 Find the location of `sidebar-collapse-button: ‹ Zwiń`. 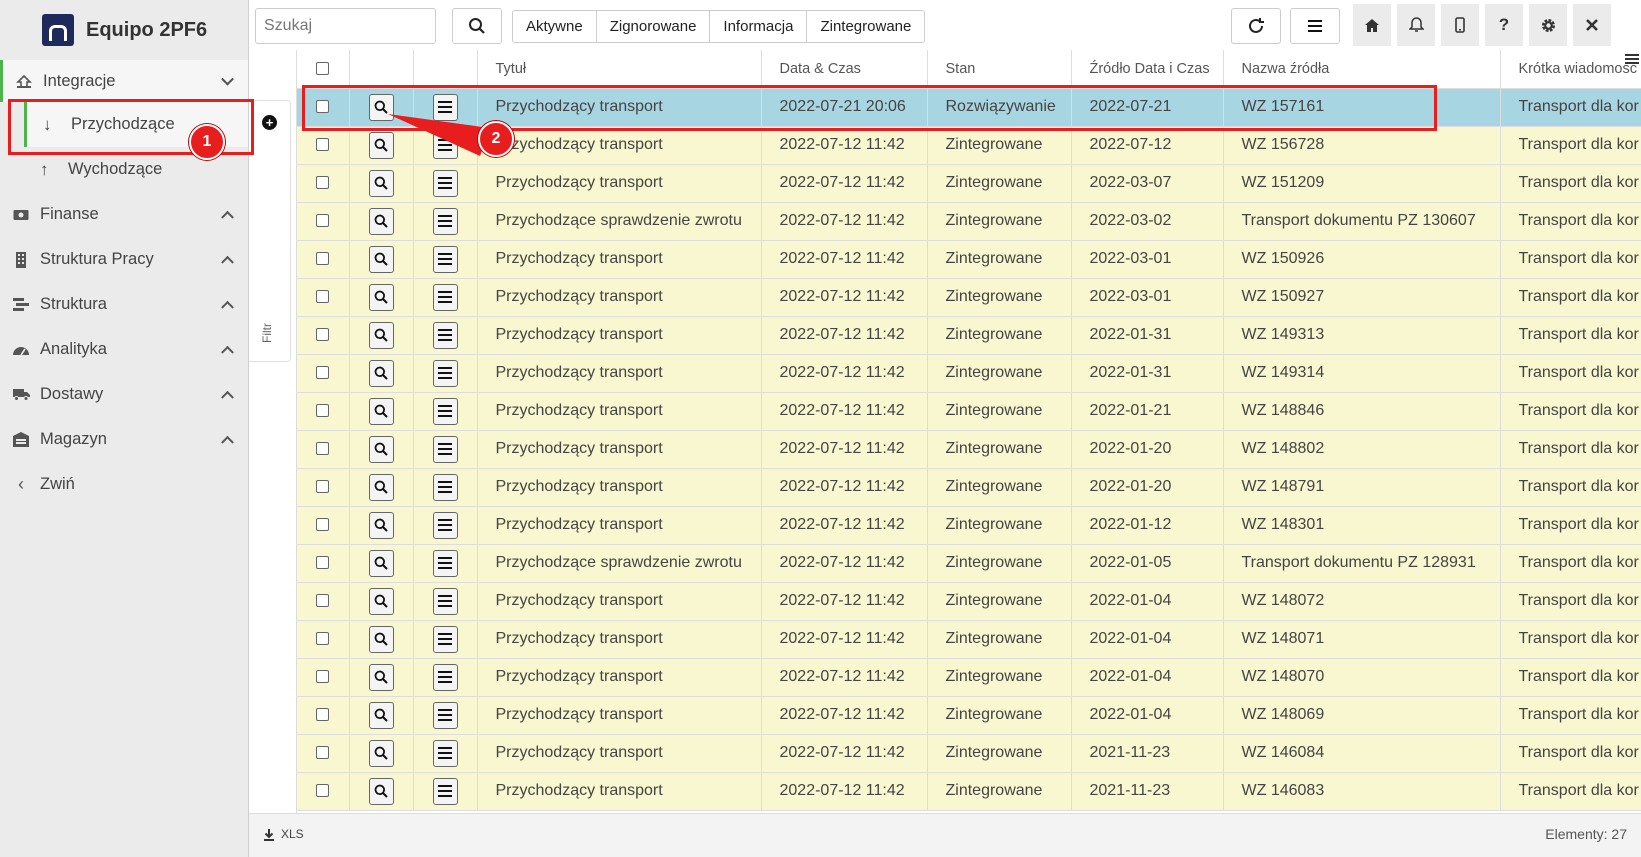

sidebar-collapse-button: ‹ Zwiń is located at coordinates (124, 484).